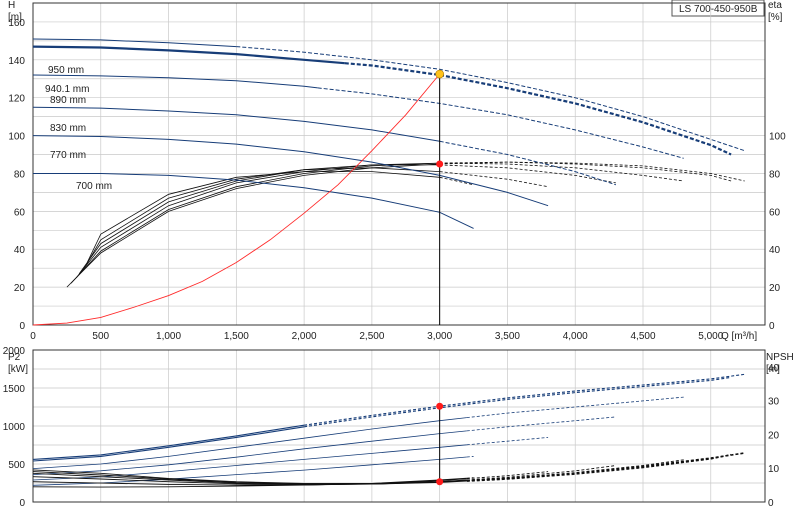 Image resolution: width=800 pixels, height=525 pixels. I want to click on eta-tick-label: 60, so click(775, 212).